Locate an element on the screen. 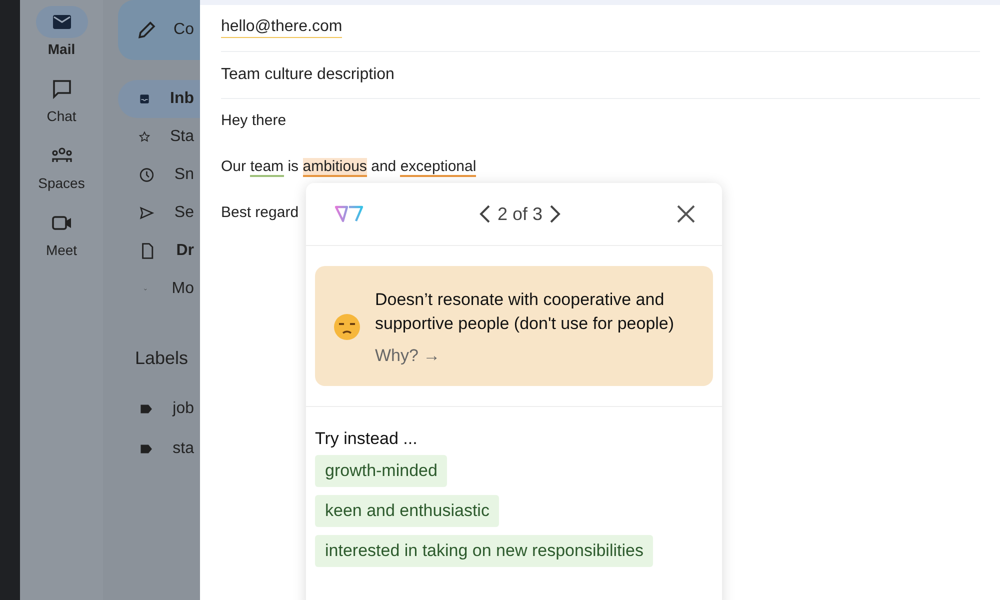 This screenshot has height=600, width=1000. label-item: job is located at coordinates (151, 409).